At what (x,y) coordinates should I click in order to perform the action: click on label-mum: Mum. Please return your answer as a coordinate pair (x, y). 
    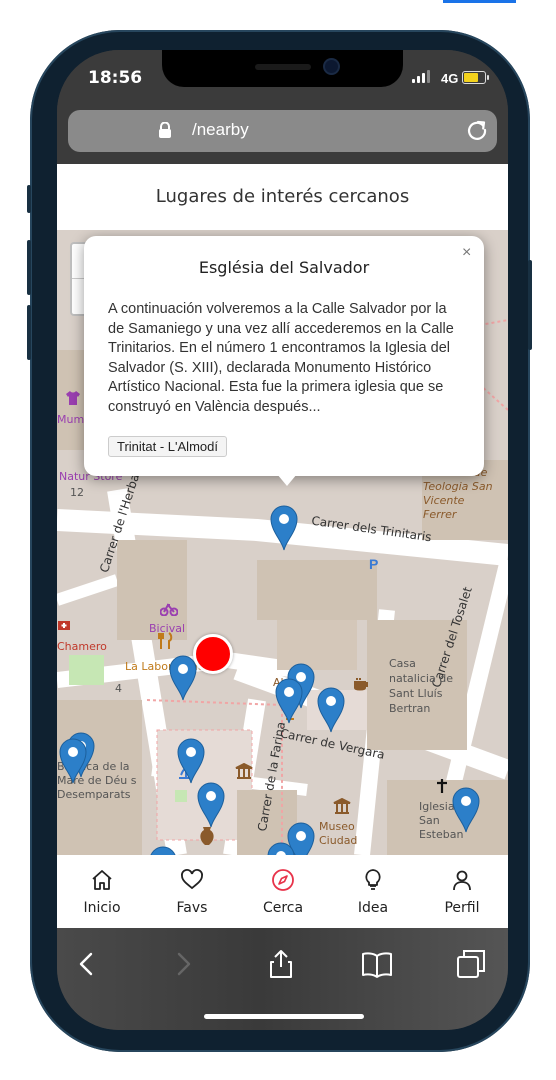
    Looking at the image, I should click on (71, 419).